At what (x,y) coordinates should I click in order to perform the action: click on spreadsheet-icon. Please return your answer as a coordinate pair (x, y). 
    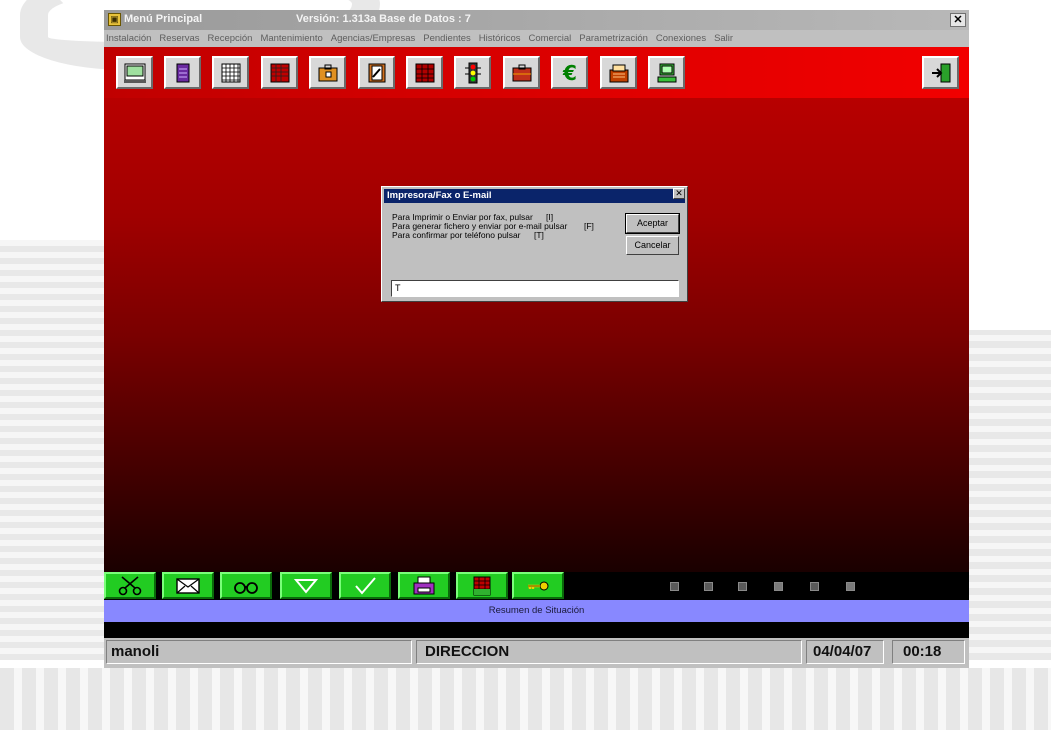
    Looking at the image, I should click on (482, 585).